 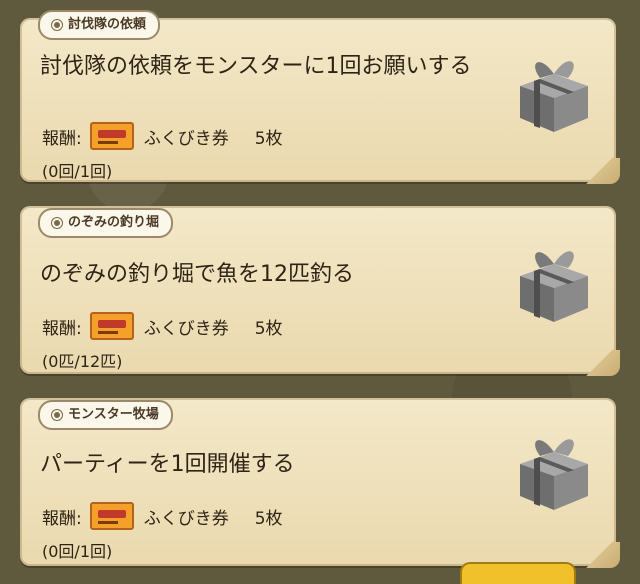 I want to click on quest-category-tag: モンスター牧場, so click(x=105, y=415).